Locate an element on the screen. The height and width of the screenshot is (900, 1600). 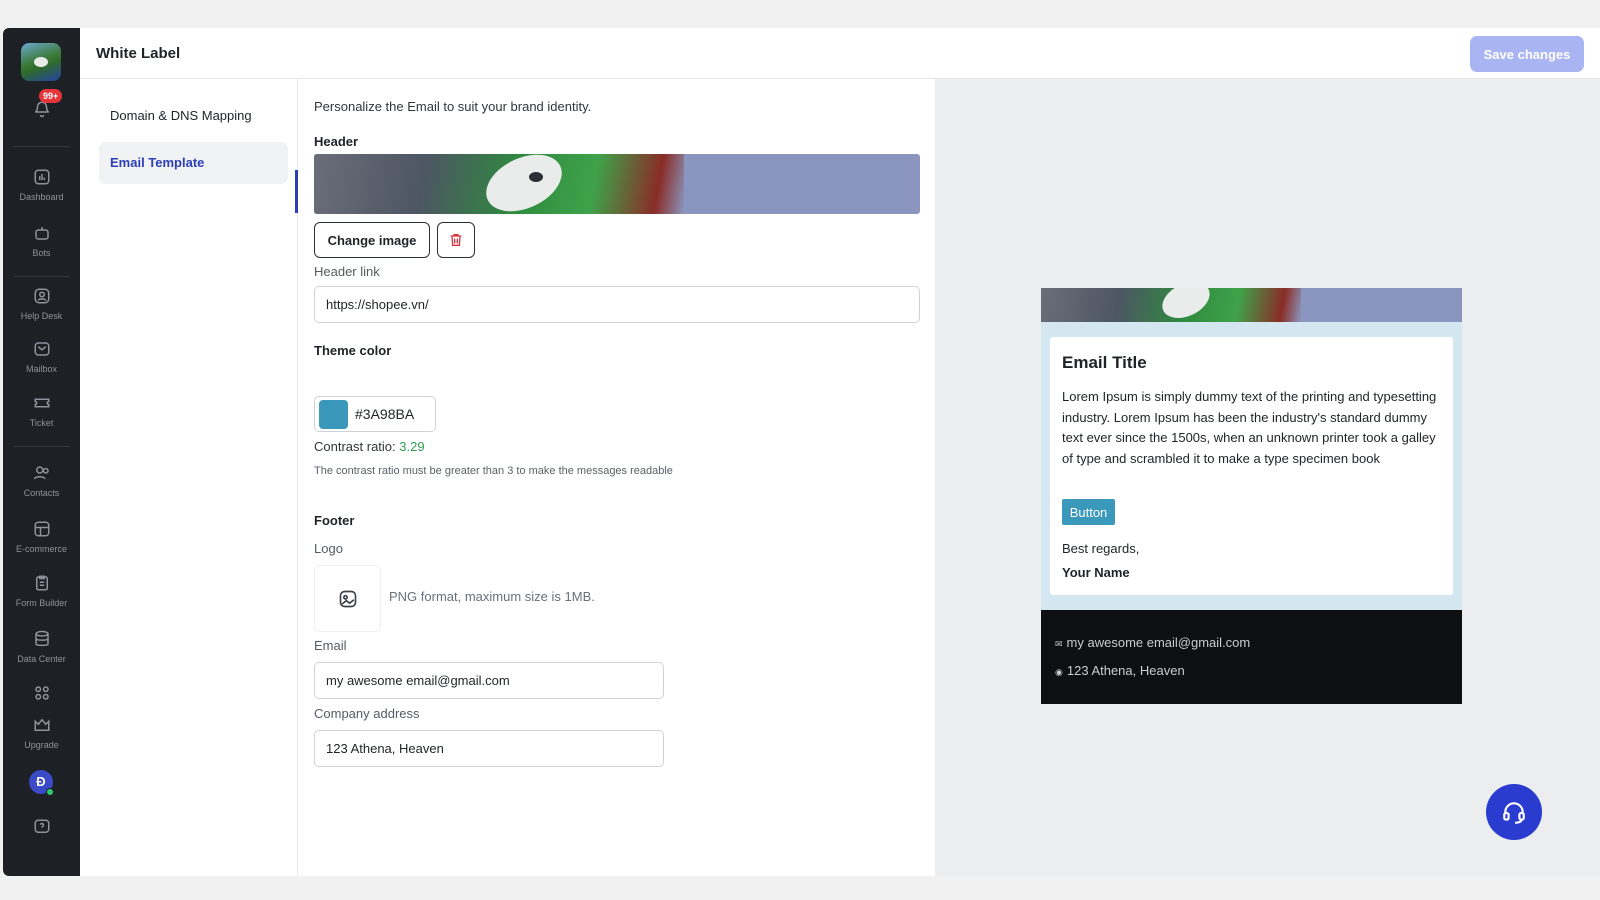
sidebar-item-mailbox: Mailbox is located at coordinates (41, 357).